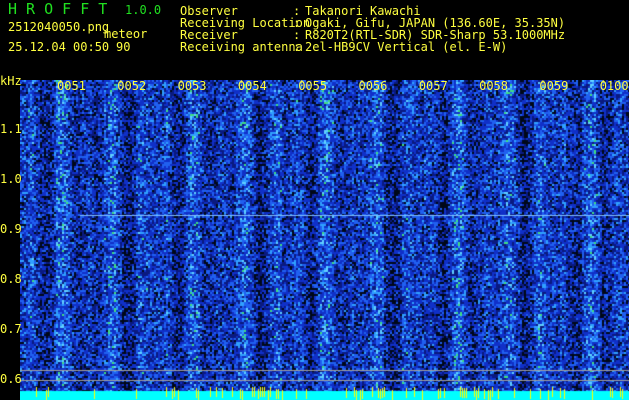 This screenshot has width=629, height=400. What do you see at coordinates (433, 86) in the screenshot?
I see `time-label: 0057` at bounding box center [433, 86].